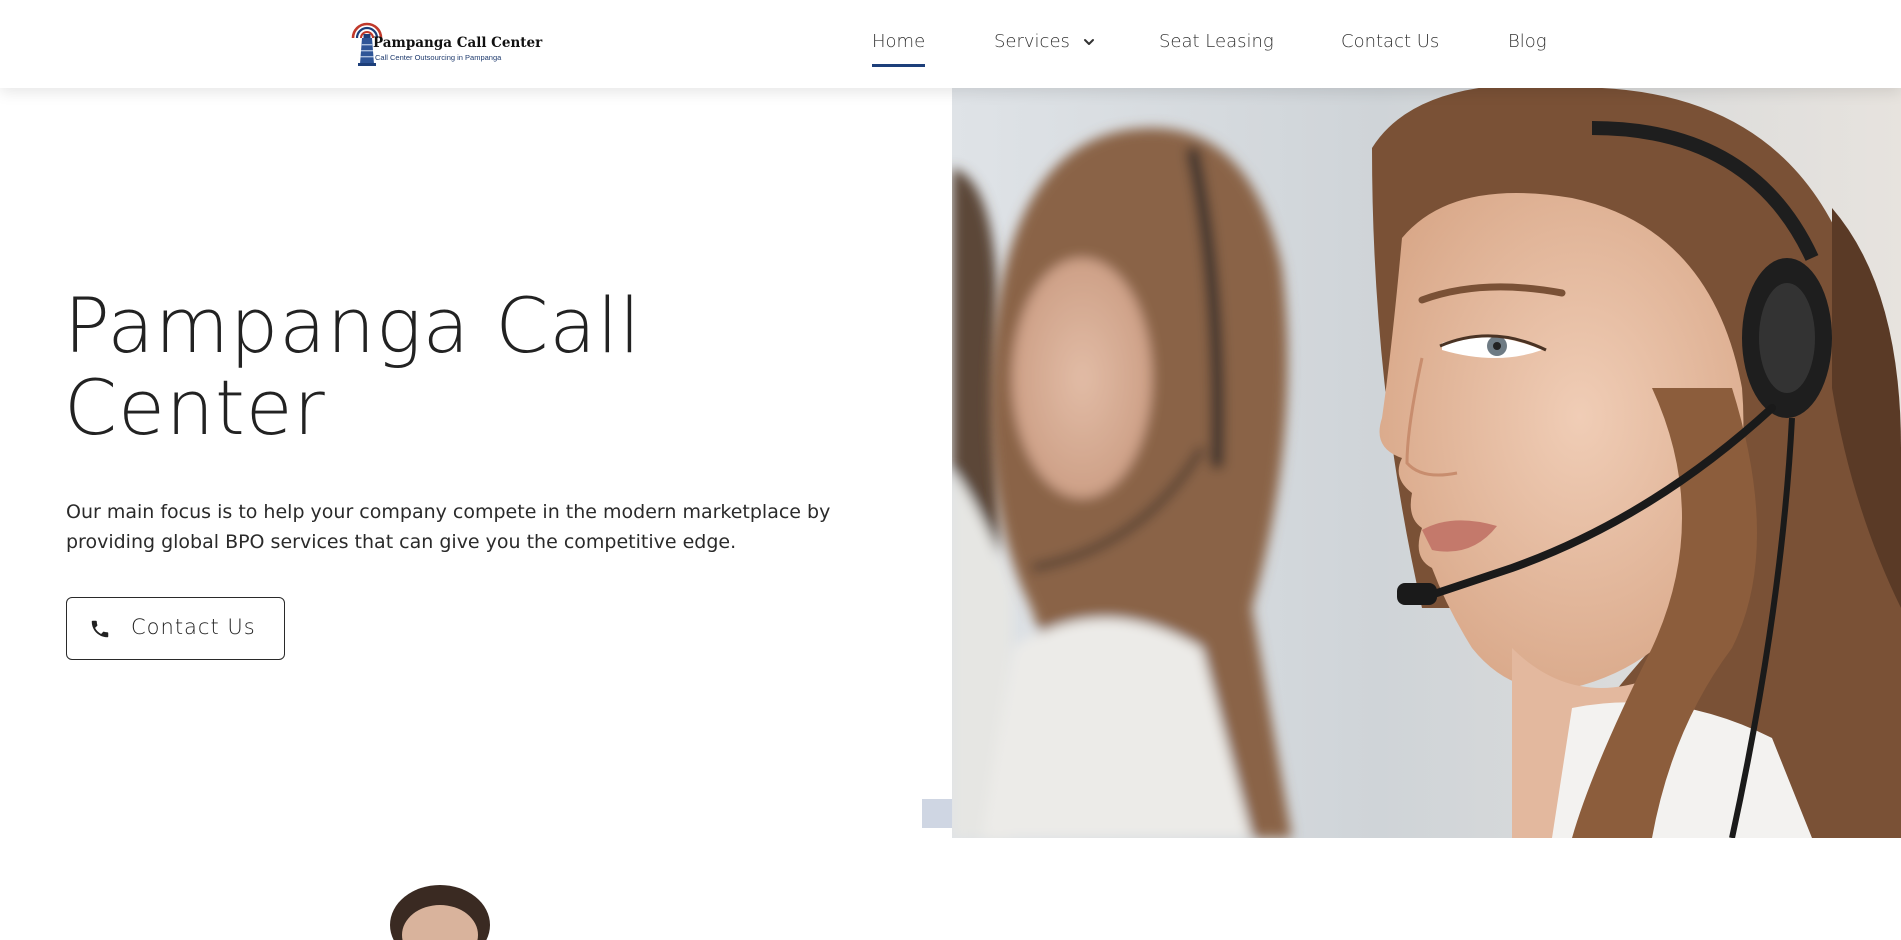 The image size is (1901, 940). I want to click on nav-item-contact-us: Contact Us, so click(1390, 50).